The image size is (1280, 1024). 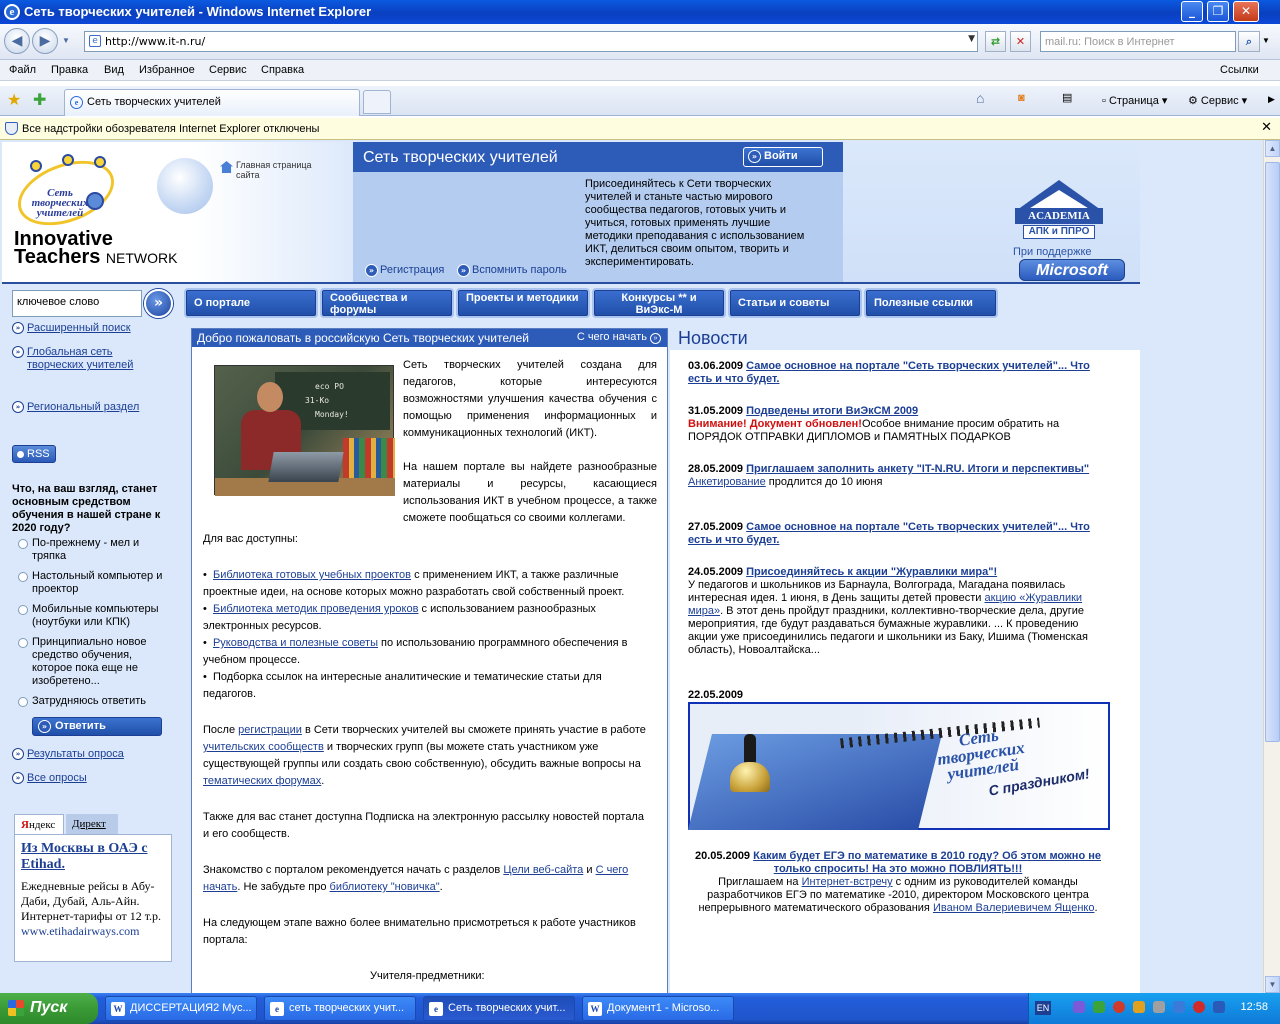 I want to click on close-info-bar-icon: ✕, so click(x=1266, y=127).